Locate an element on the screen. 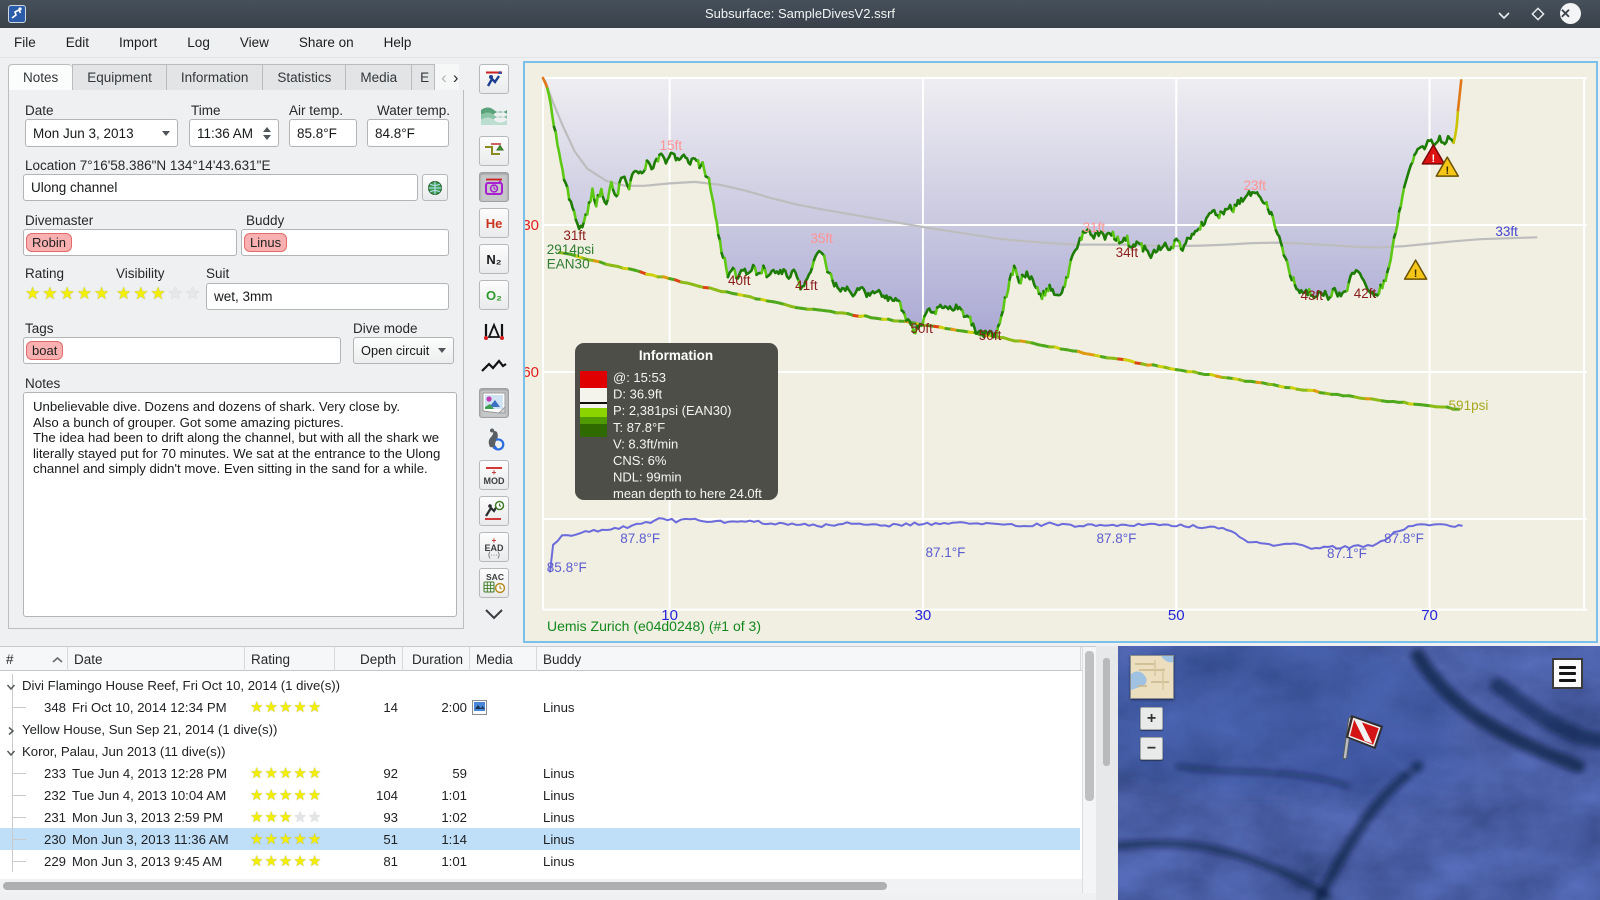 The height and width of the screenshot is (900, 1600). dive-buddy: Linus is located at coordinates (559, 795).